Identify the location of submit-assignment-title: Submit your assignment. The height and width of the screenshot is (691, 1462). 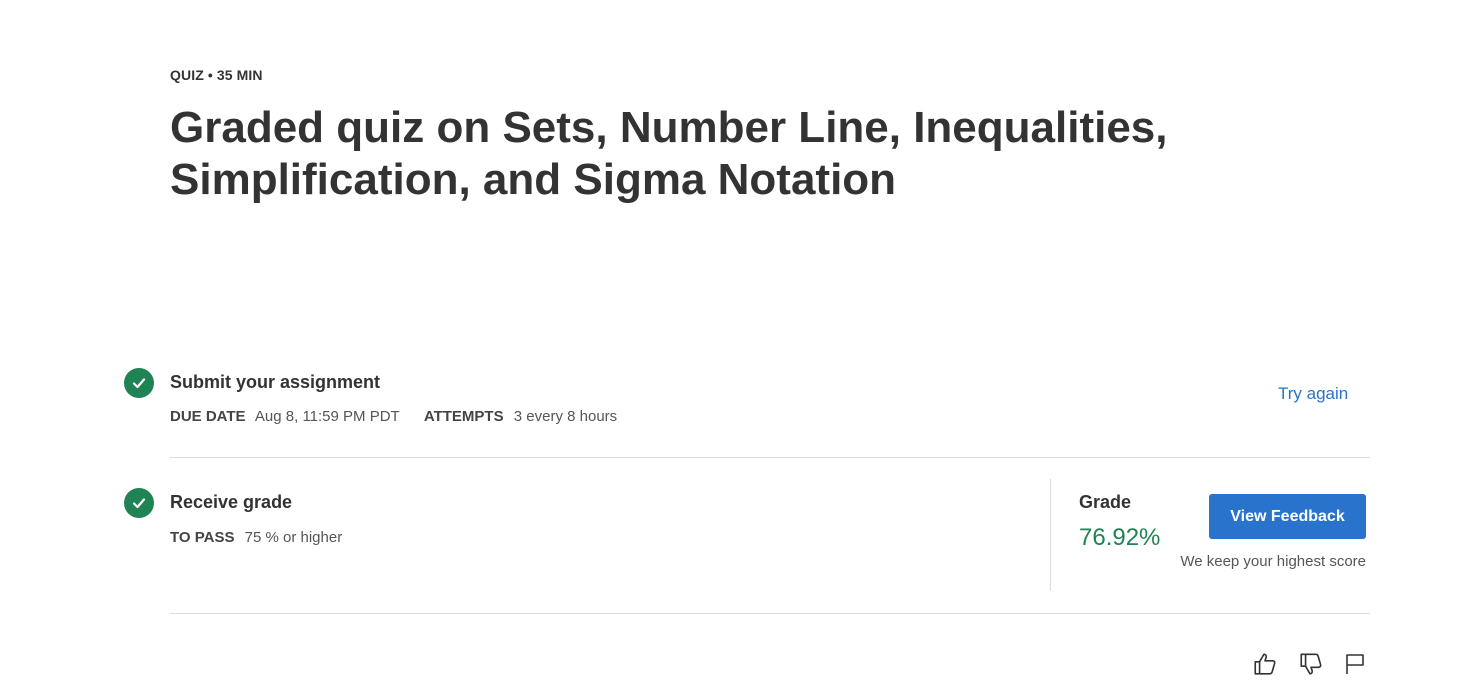
(275, 382).